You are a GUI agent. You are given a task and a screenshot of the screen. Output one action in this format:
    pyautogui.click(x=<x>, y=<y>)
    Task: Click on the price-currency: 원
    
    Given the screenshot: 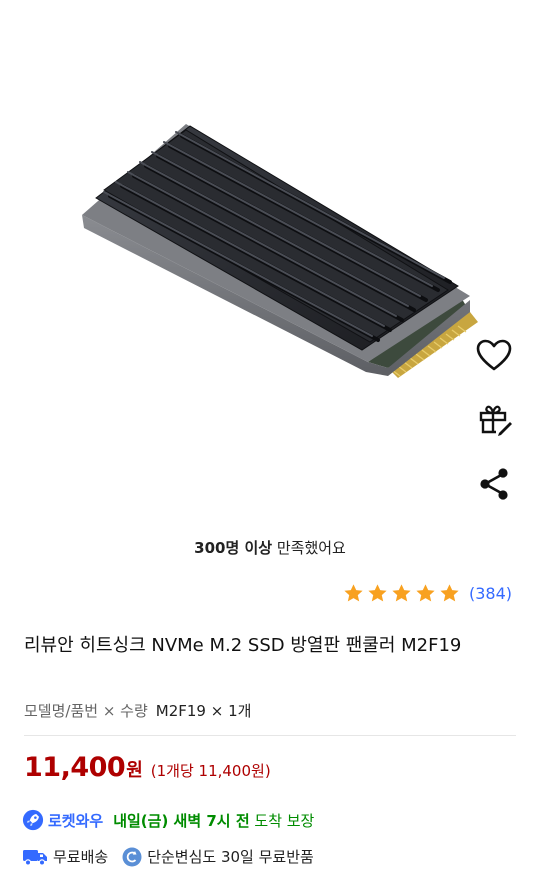 What is the action you would take?
    pyautogui.click(x=134, y=770)
    